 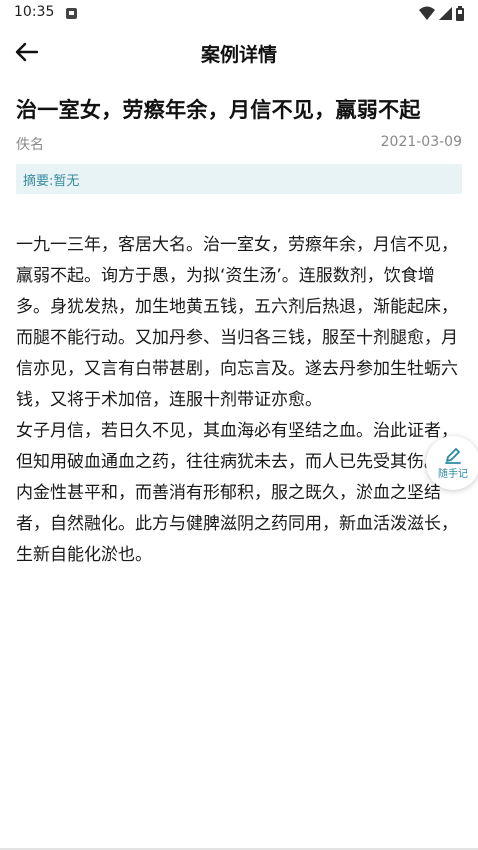 What do you see at coordinates (453, 456) in the screenshot?
I see `pencil-icon` at bounding box center [453, 456].